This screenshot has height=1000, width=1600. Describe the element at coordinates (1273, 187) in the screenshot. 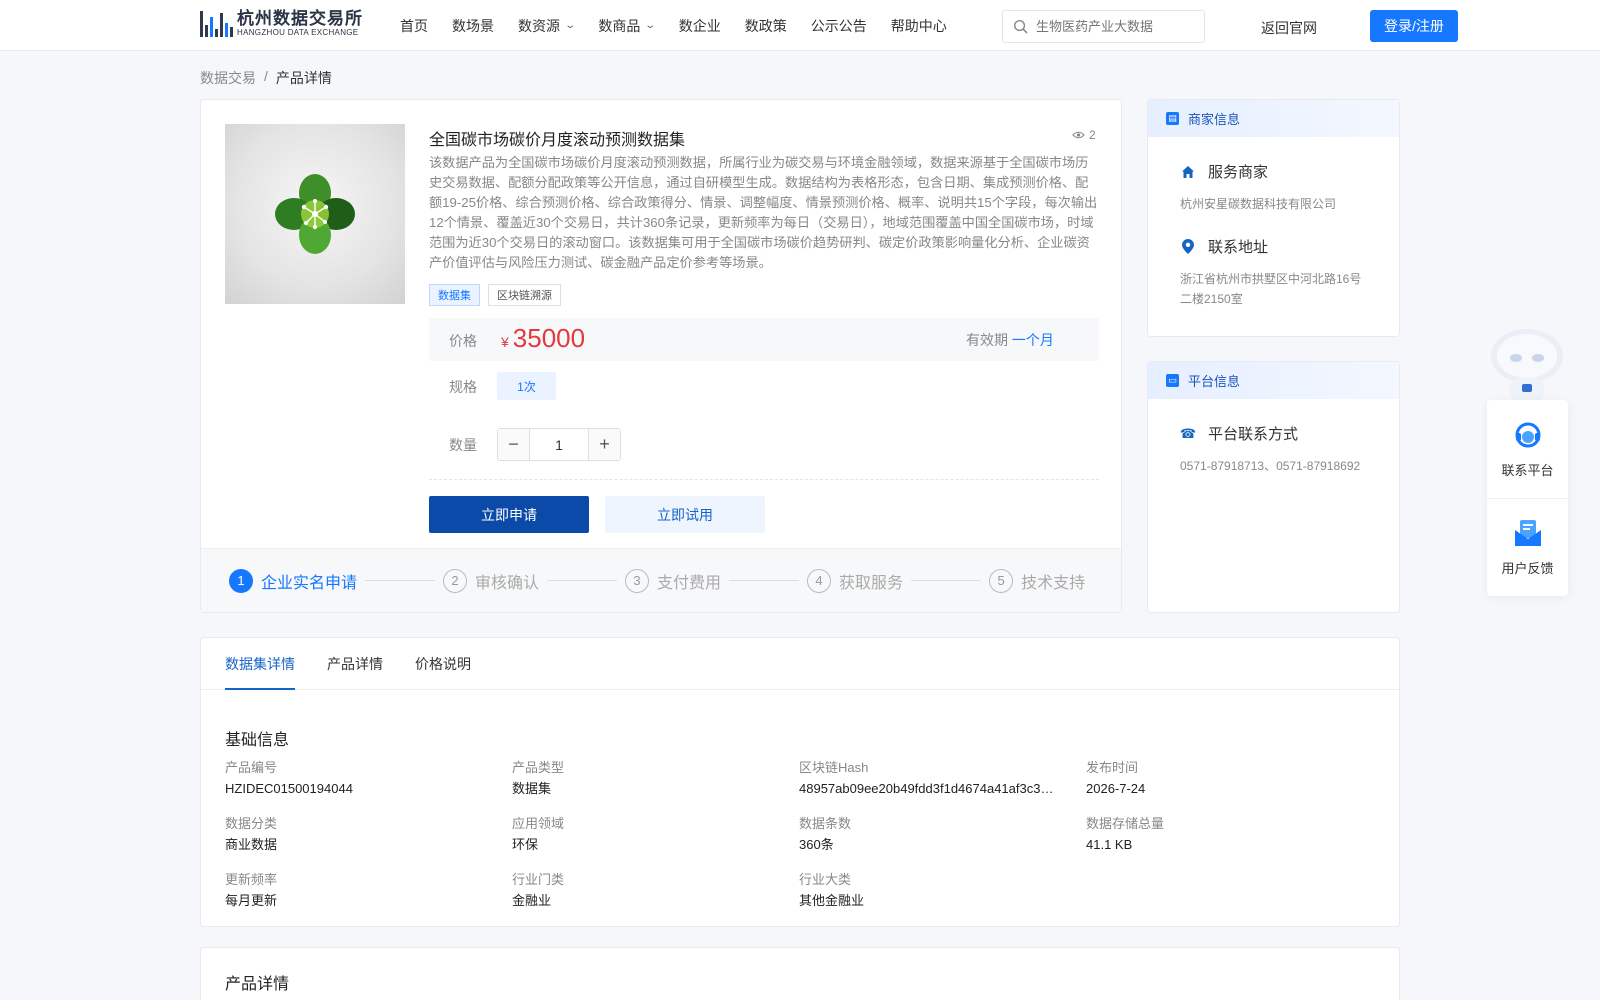

I see `service-merchant: 服务商家 杭州安星碳数据科技有限公司` at that location.